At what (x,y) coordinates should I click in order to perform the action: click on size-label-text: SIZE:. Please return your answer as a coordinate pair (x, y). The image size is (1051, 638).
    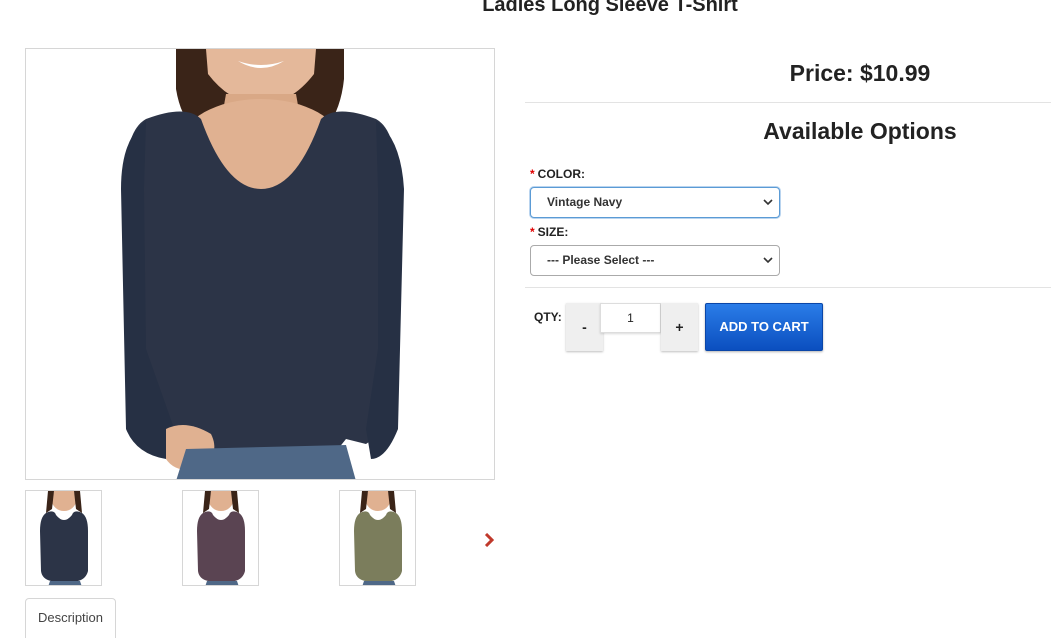
    Looking at the image, I should click on (553, 232).